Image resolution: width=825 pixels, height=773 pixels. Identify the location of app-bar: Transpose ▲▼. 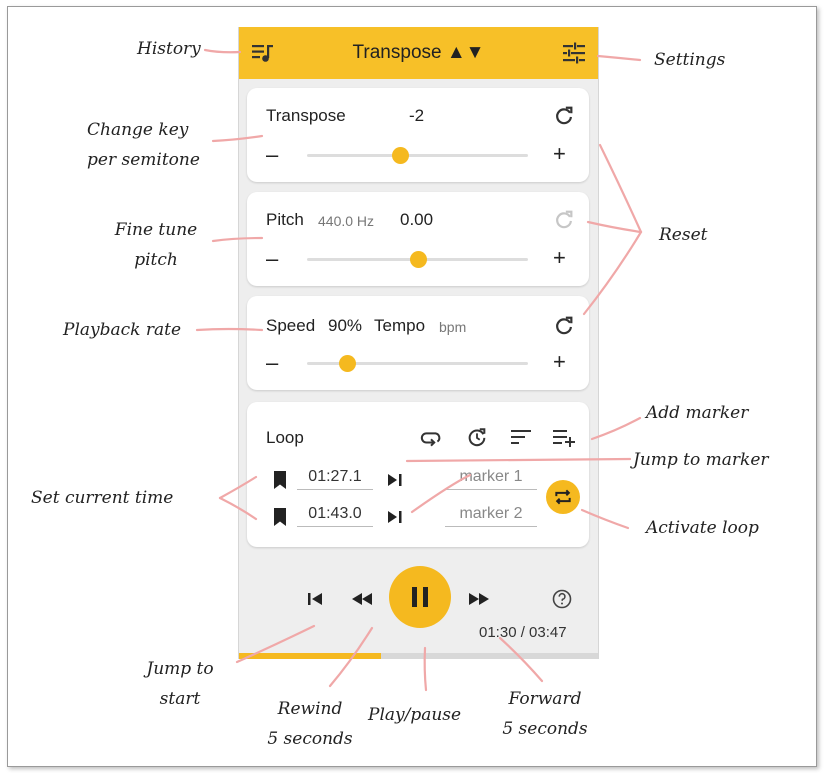
(418, 53).